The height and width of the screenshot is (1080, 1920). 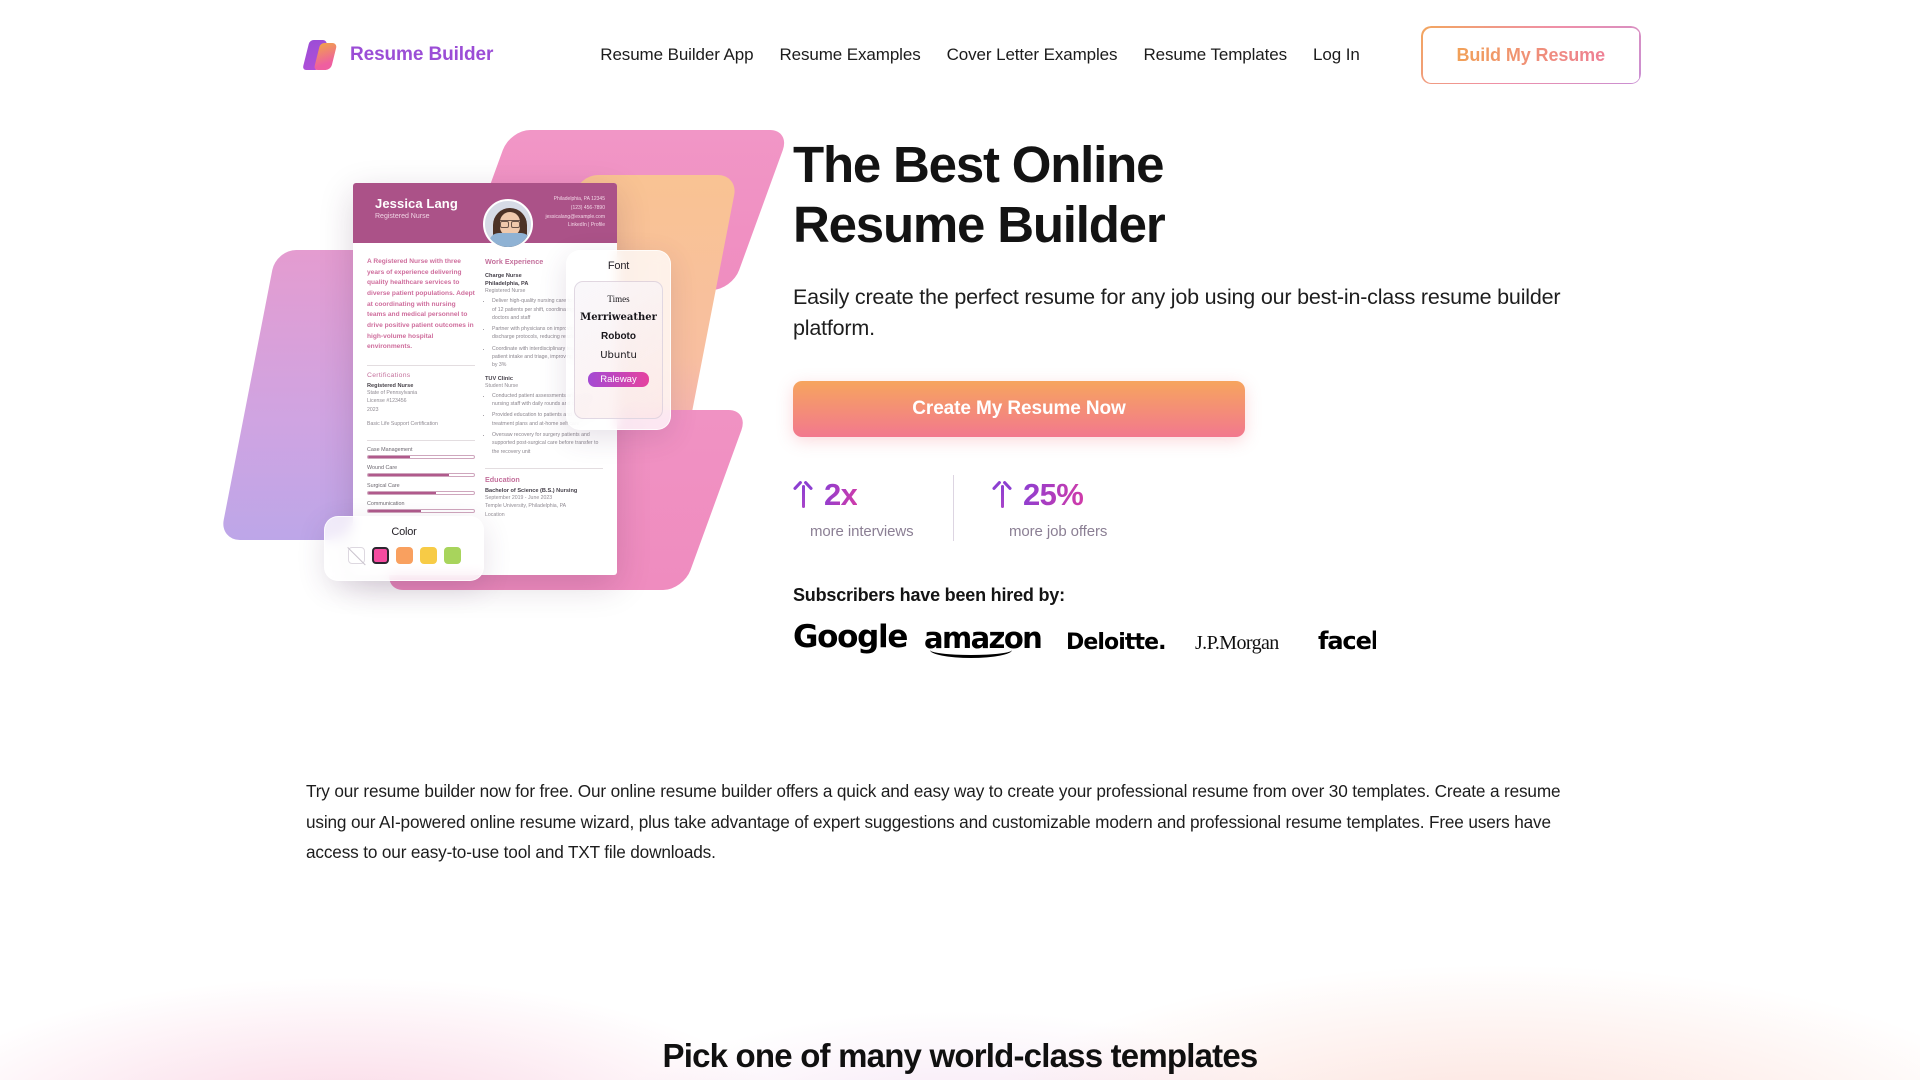 I want to click on resume-builder-logo-icon, so click(x=320, y=55).